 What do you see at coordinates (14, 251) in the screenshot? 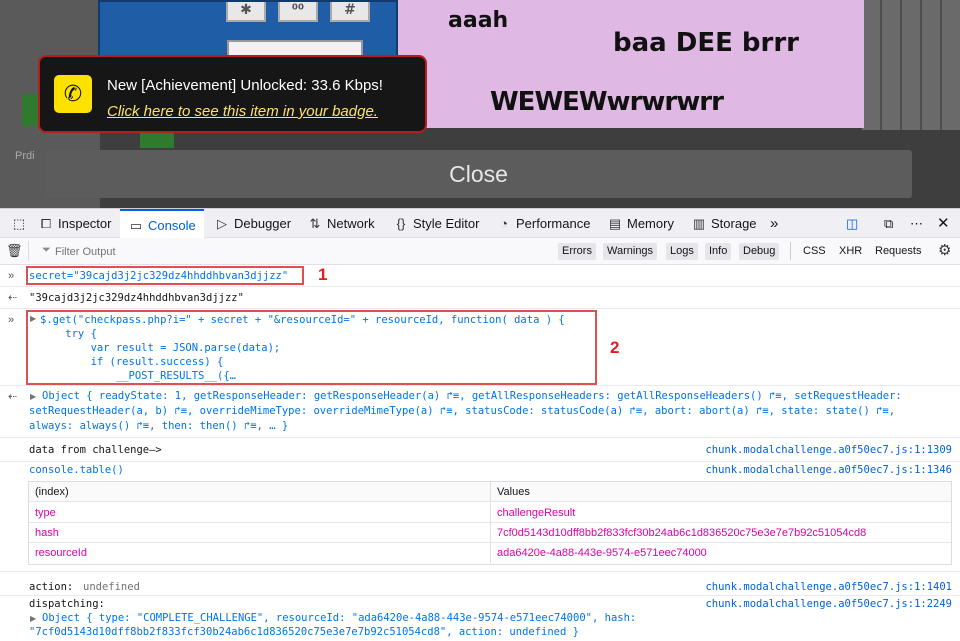
I see `trash-icon: 🗑` at bounding box center [14, 251].